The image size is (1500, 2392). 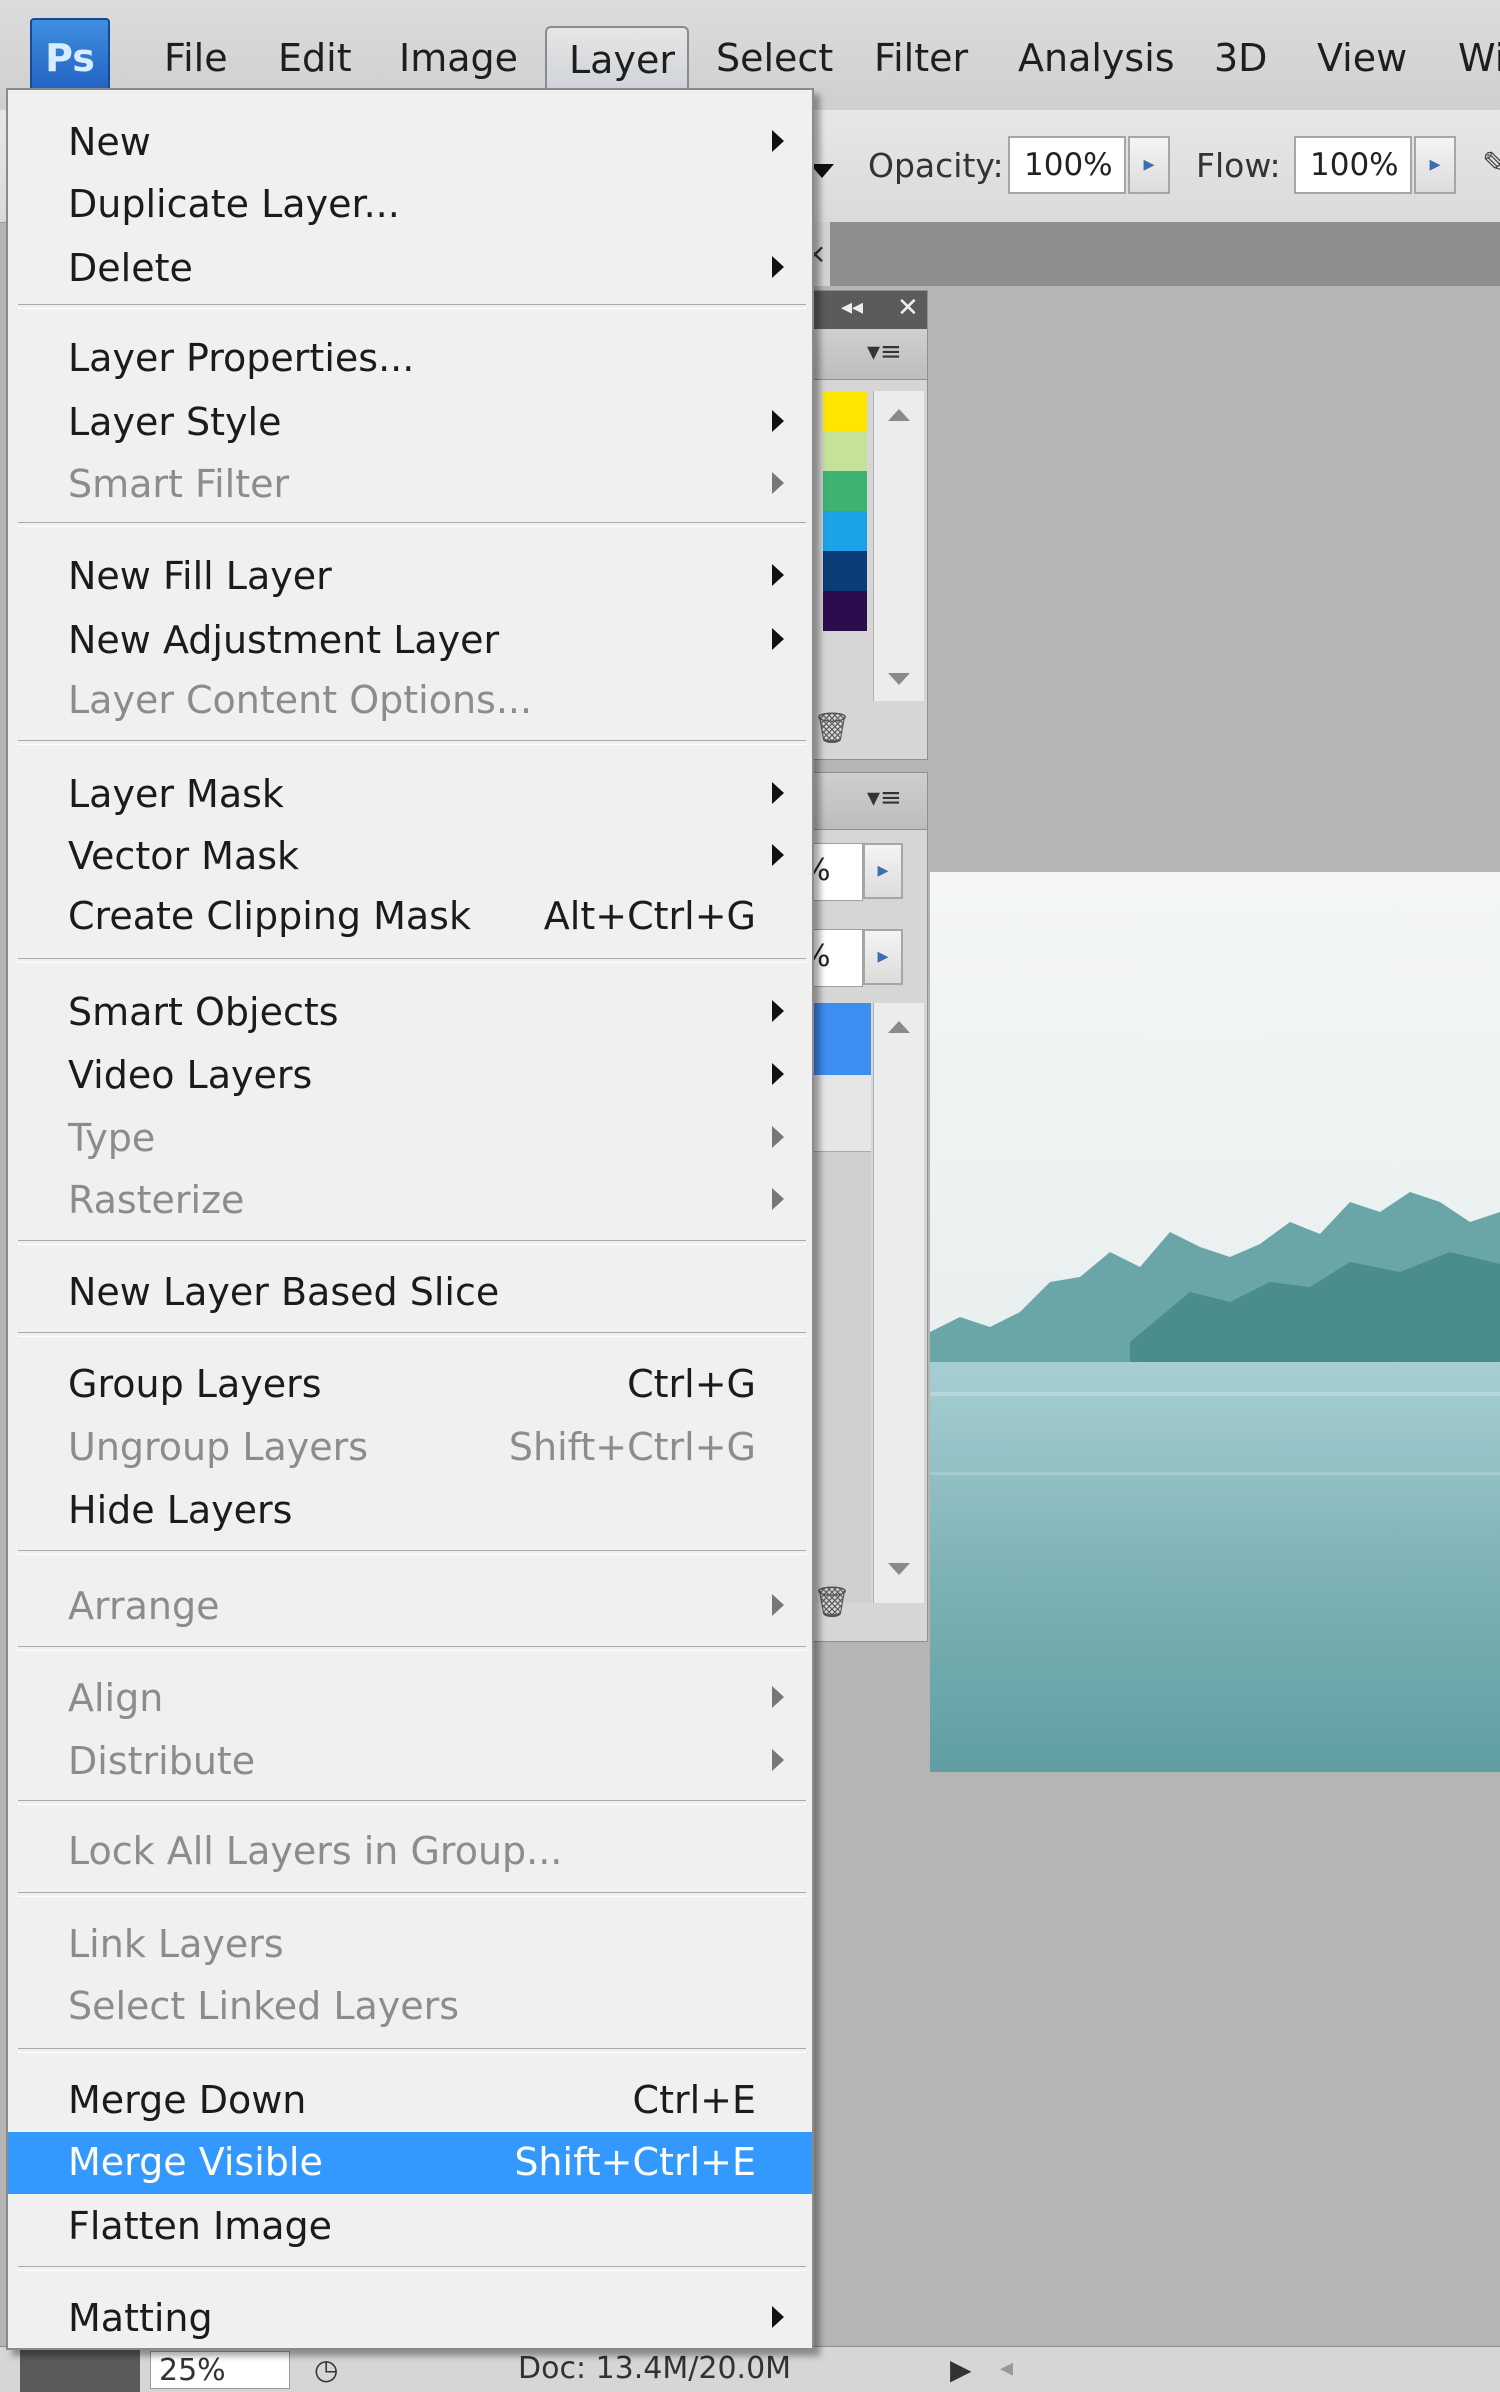 I want to click on airbrush-icon: ✎, so click(x=1491, y=163).